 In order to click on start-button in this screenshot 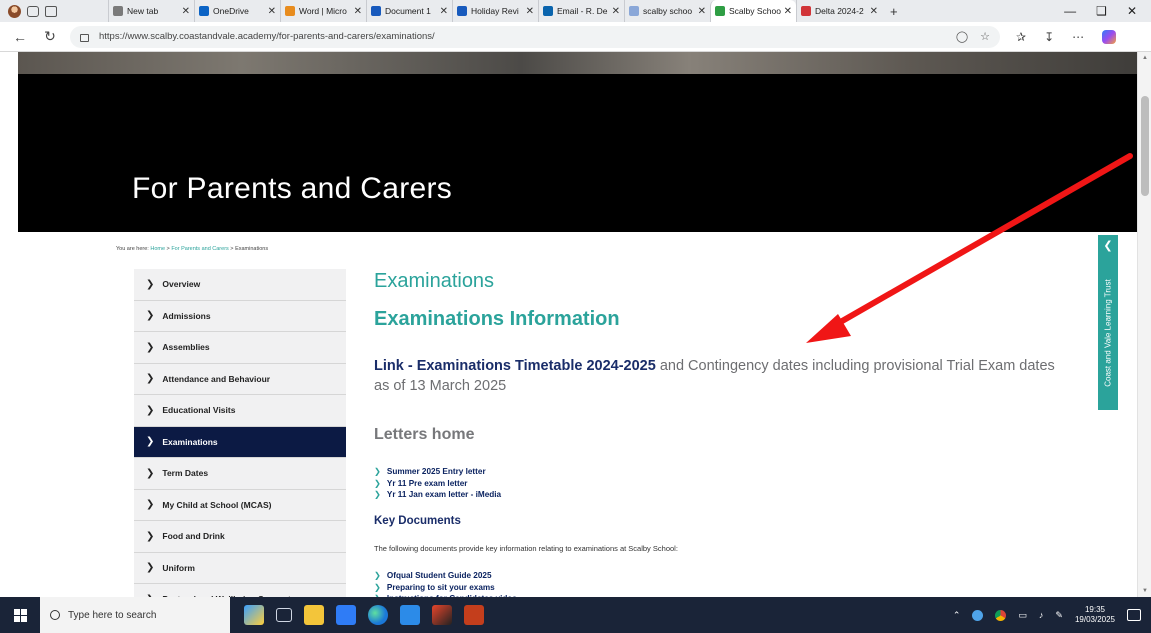, I will do `click(20, 615)`.